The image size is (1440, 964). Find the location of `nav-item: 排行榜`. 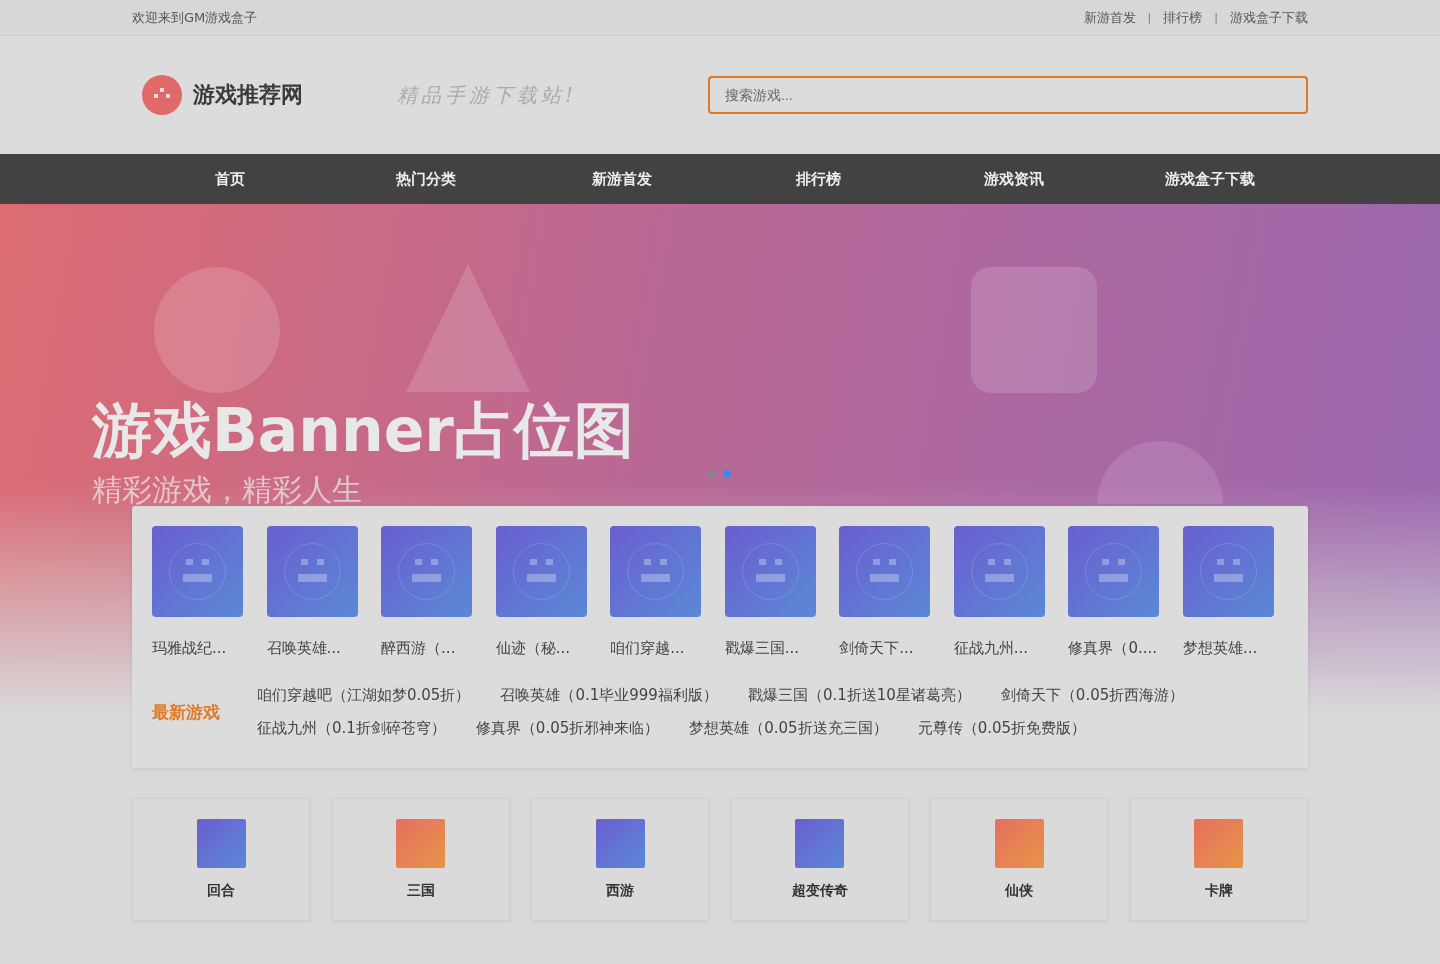

nav-item: 排行榜 is located at coordinates (818, 179).